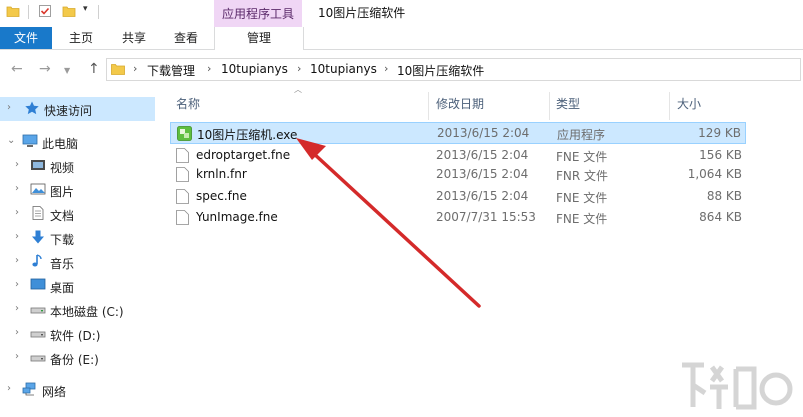 Image resolution: width=803 pixels, height=417 pixels. I want to click on chevron-down-icon: ⌄, so click(11, 140).